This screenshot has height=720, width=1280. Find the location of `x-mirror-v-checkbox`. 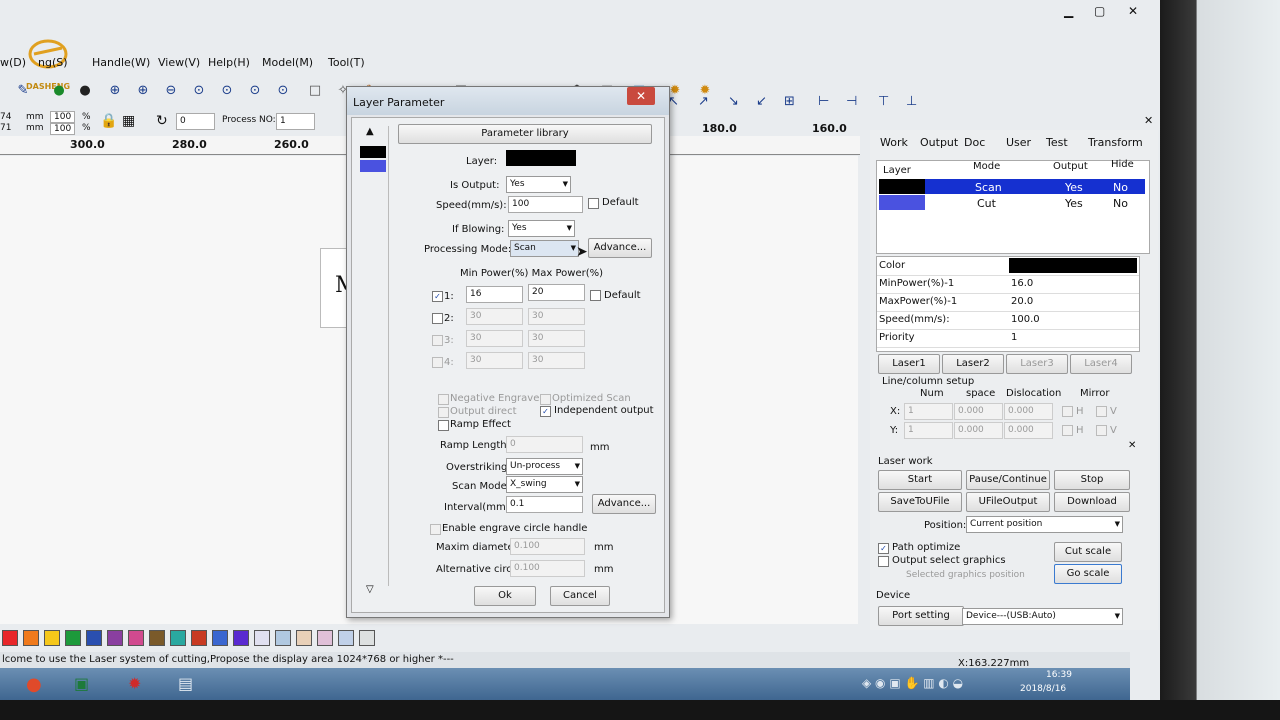

x-mirror-v-checkbox is located at coordinates (1101, 411).